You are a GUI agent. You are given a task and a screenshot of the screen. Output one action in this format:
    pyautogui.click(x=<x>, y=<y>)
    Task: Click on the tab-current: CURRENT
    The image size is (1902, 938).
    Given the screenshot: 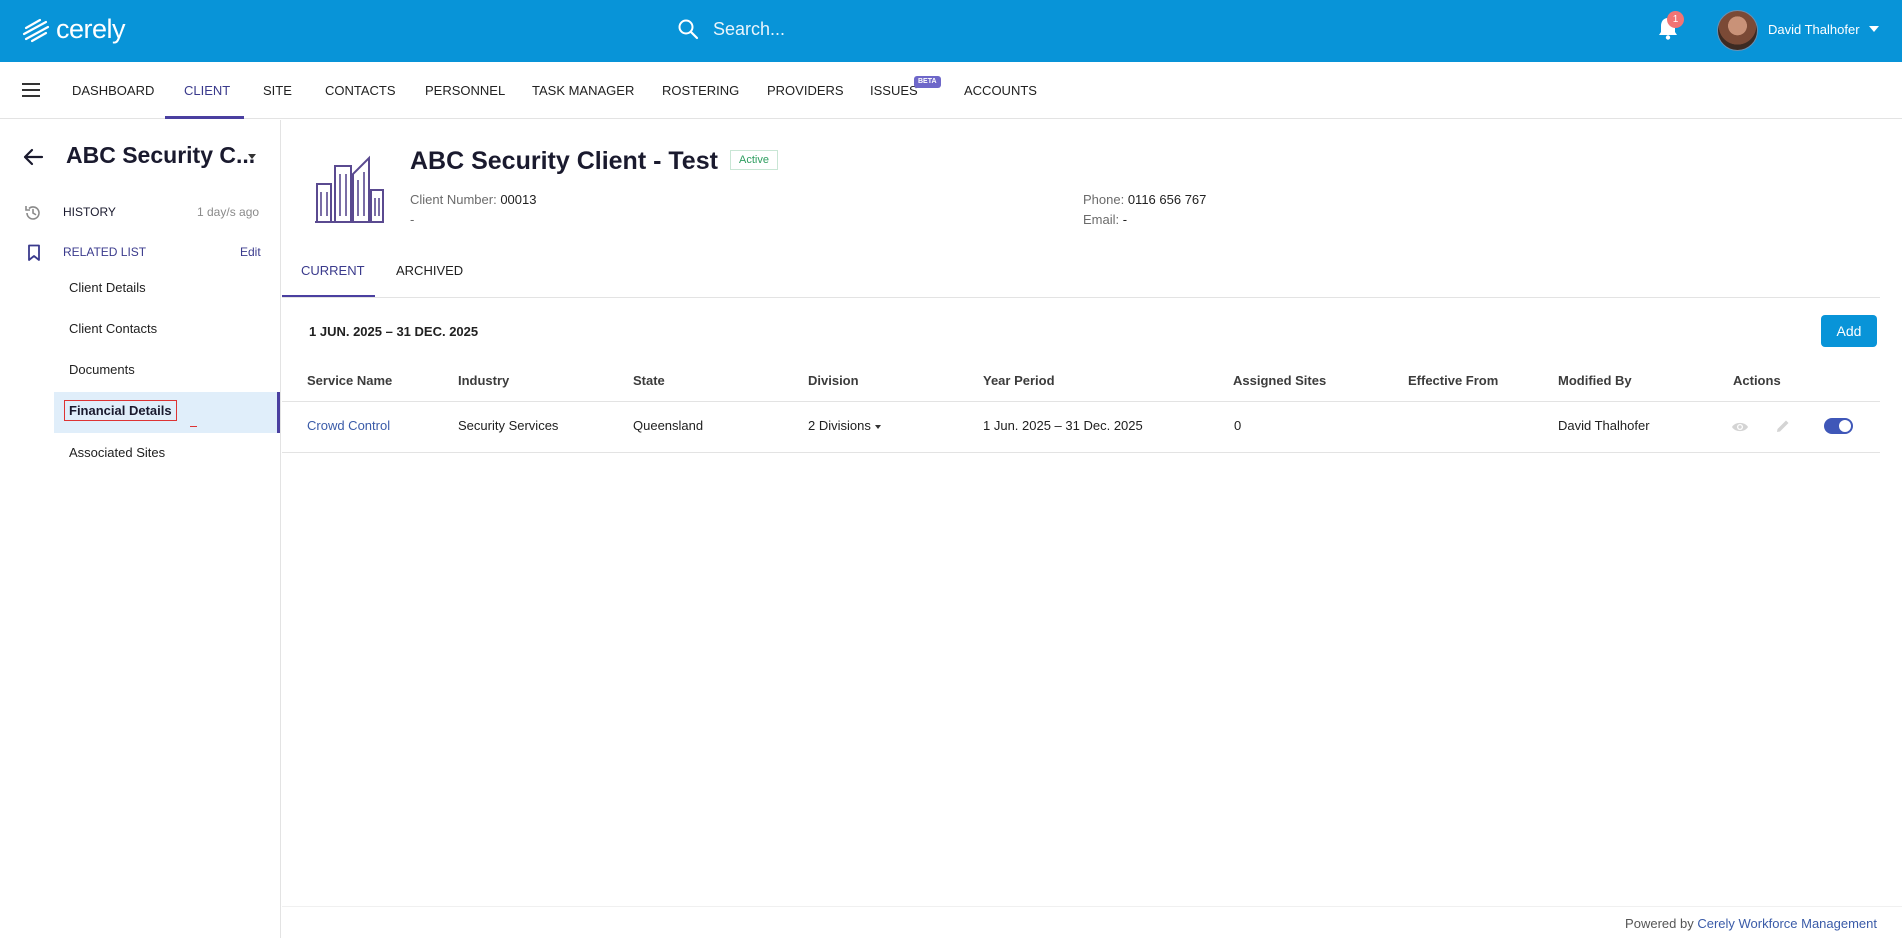 What is the action you would take?
    pyautogui.click(x=333, y=270)
    